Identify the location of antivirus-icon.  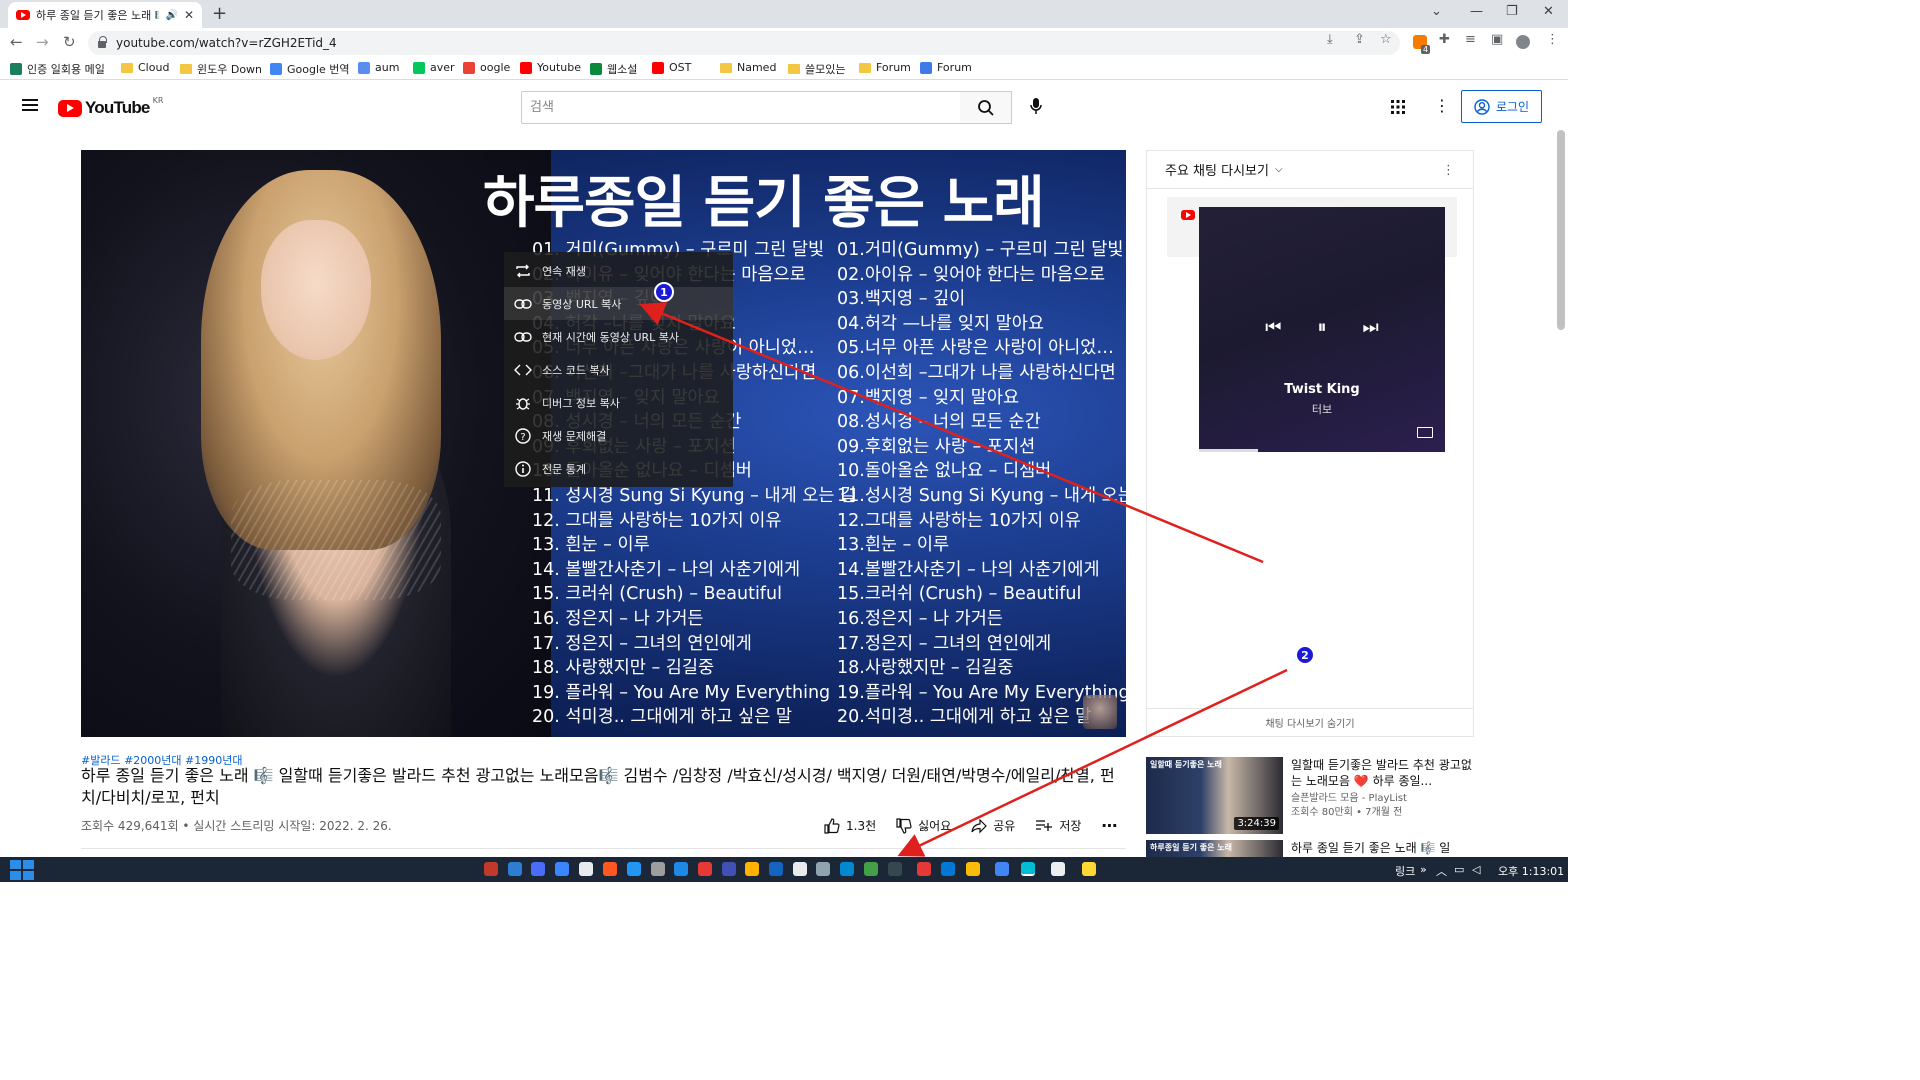
(491, 869).